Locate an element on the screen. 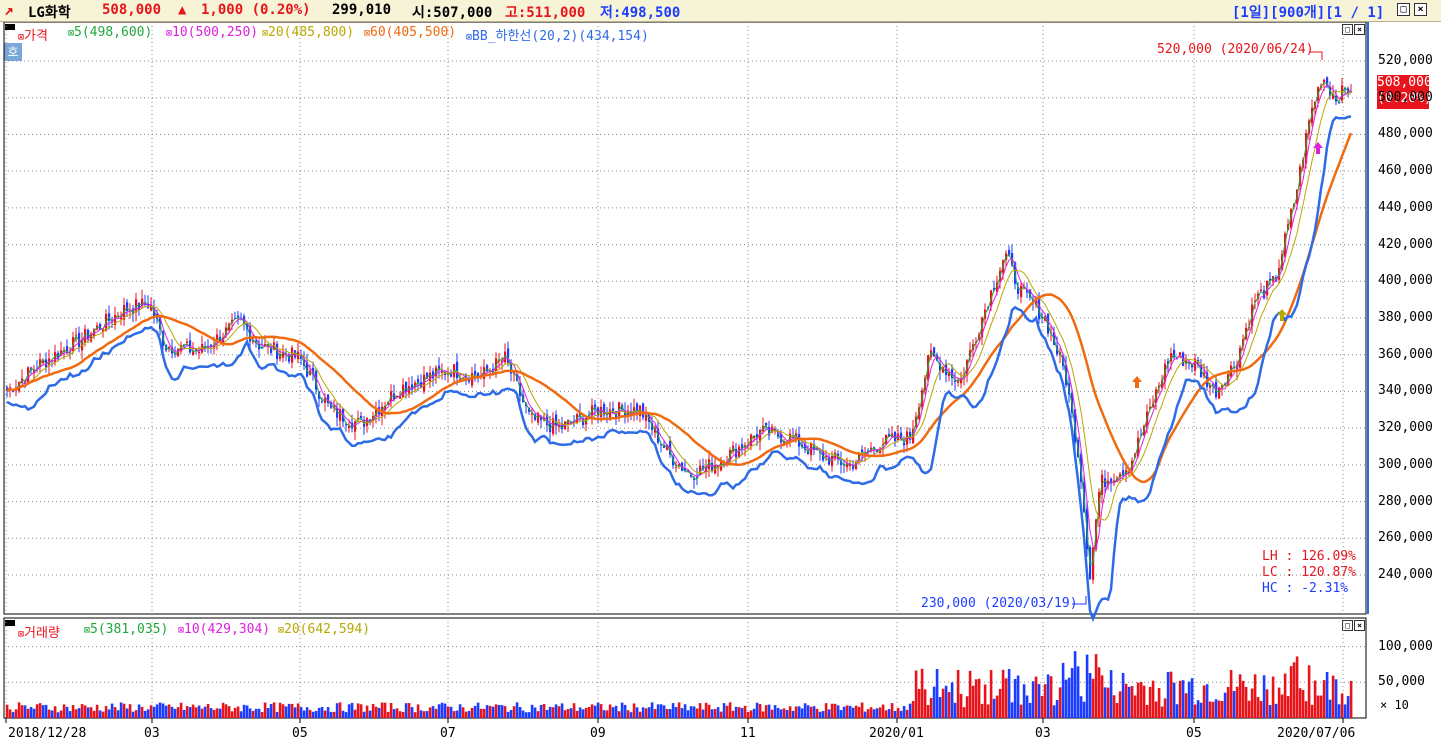  high-marker is located at coordinates (1316, 55).